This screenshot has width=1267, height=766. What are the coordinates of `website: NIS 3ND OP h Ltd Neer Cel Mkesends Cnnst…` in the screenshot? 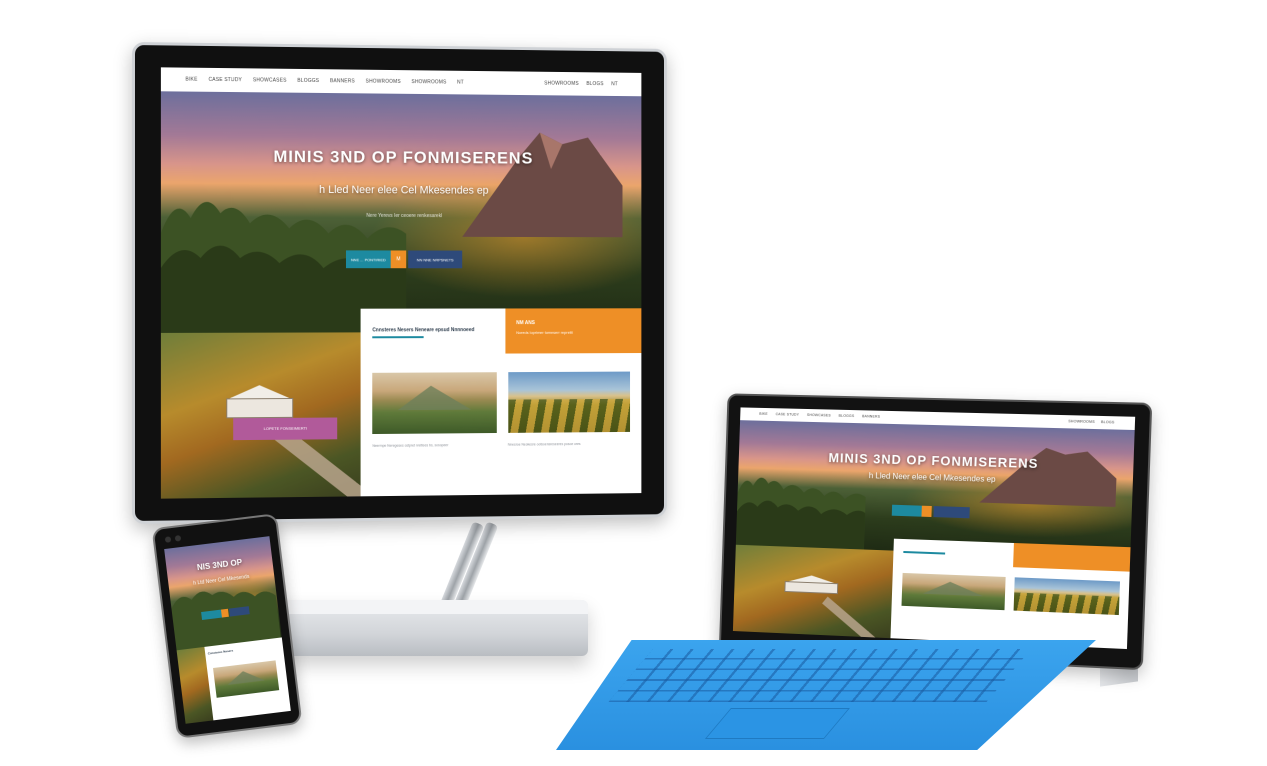 It's located at (227, 630).